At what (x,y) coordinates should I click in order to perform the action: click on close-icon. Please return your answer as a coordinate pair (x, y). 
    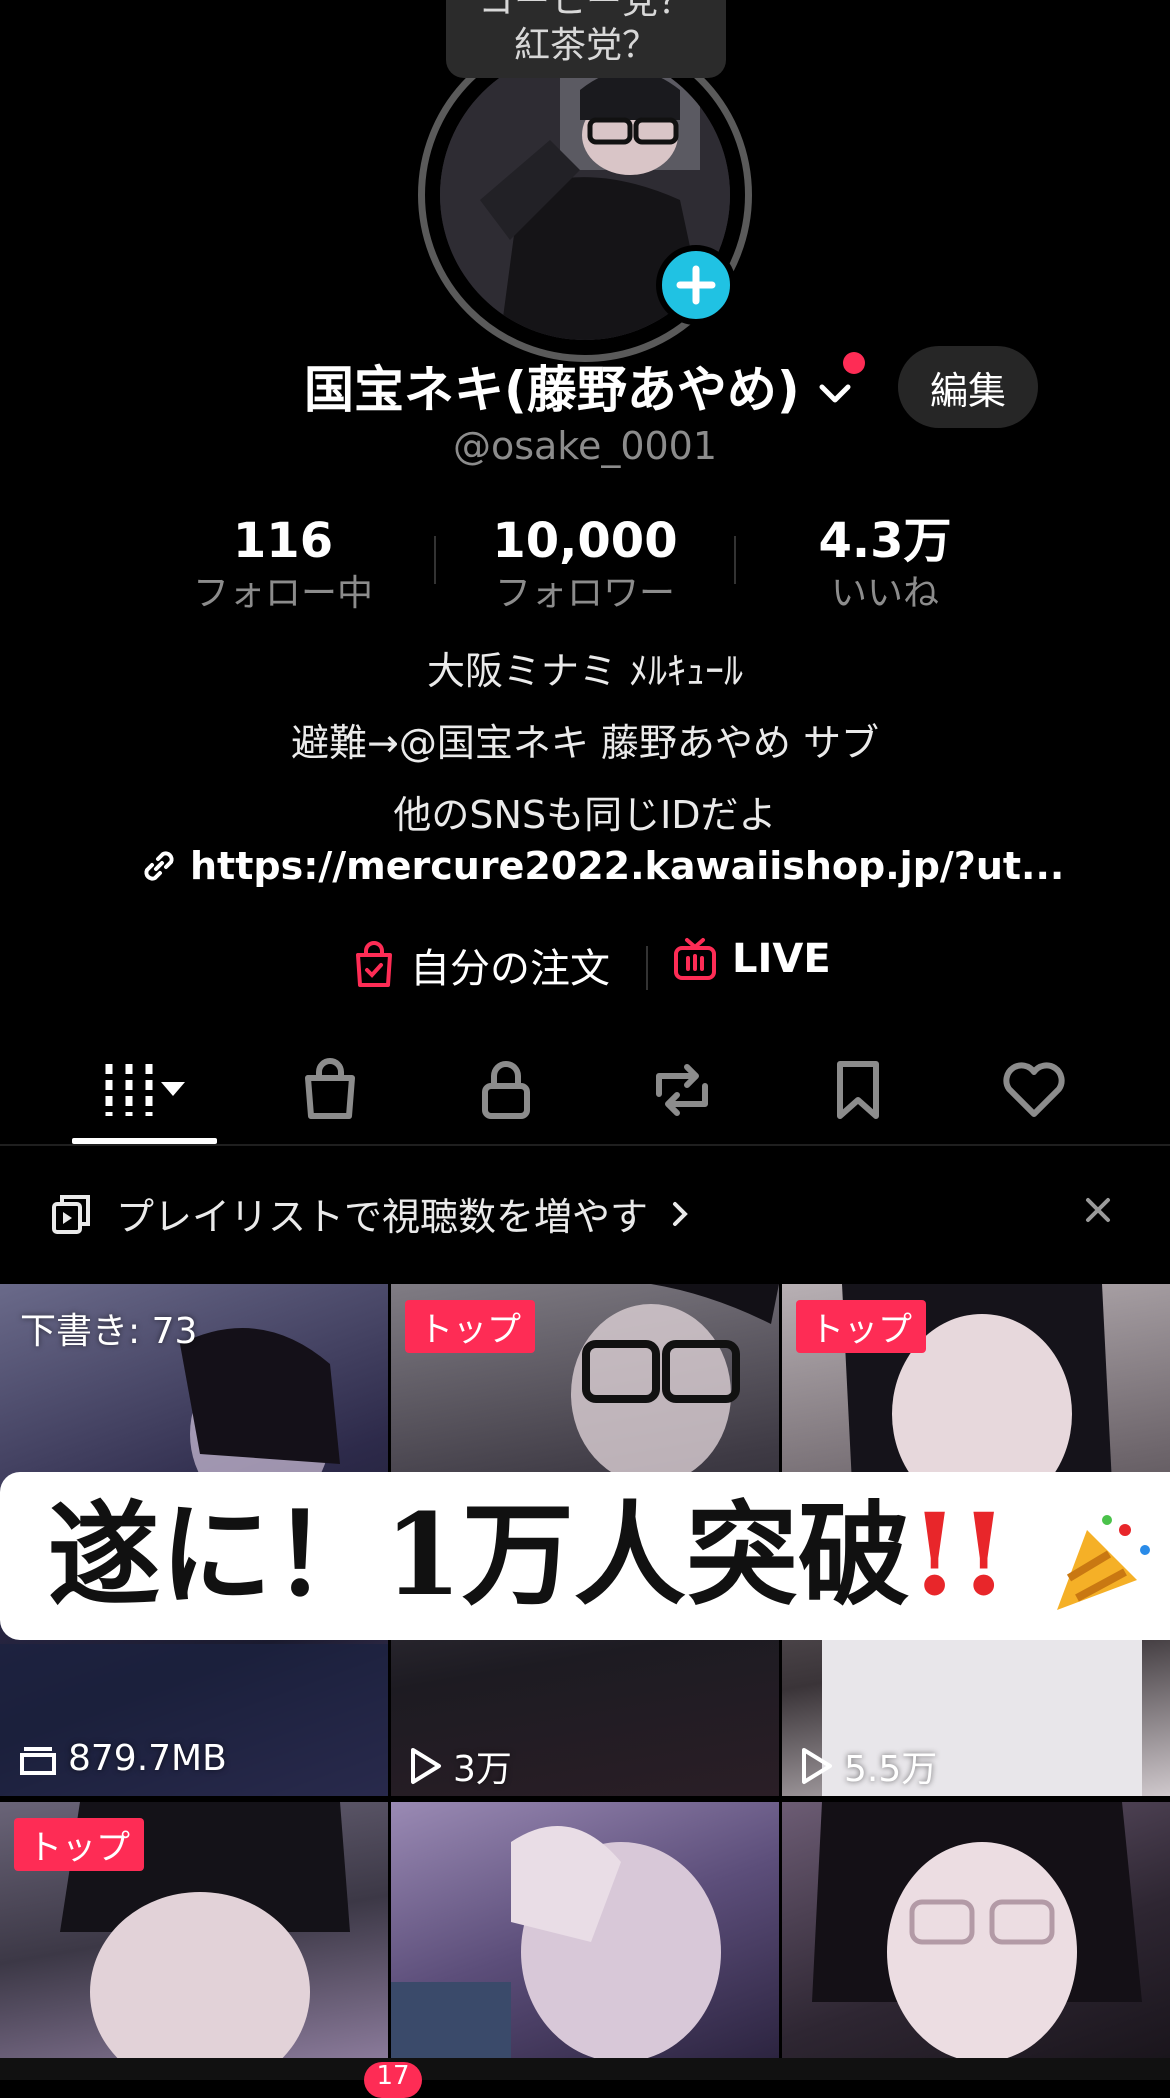
    Looking at the image, I should click on (1098, 1210).